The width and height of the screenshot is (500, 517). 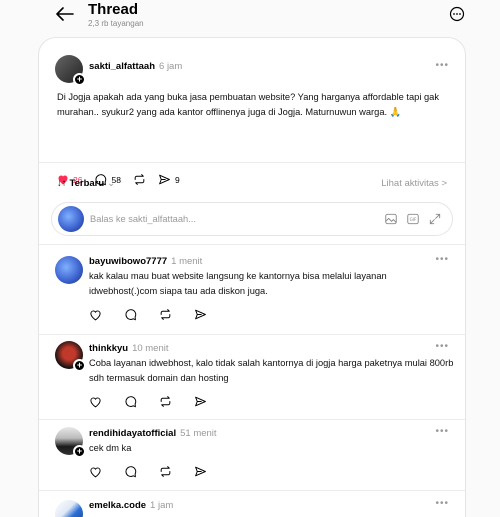 I want to click on share-button: 9, so click(x=169, y=179).